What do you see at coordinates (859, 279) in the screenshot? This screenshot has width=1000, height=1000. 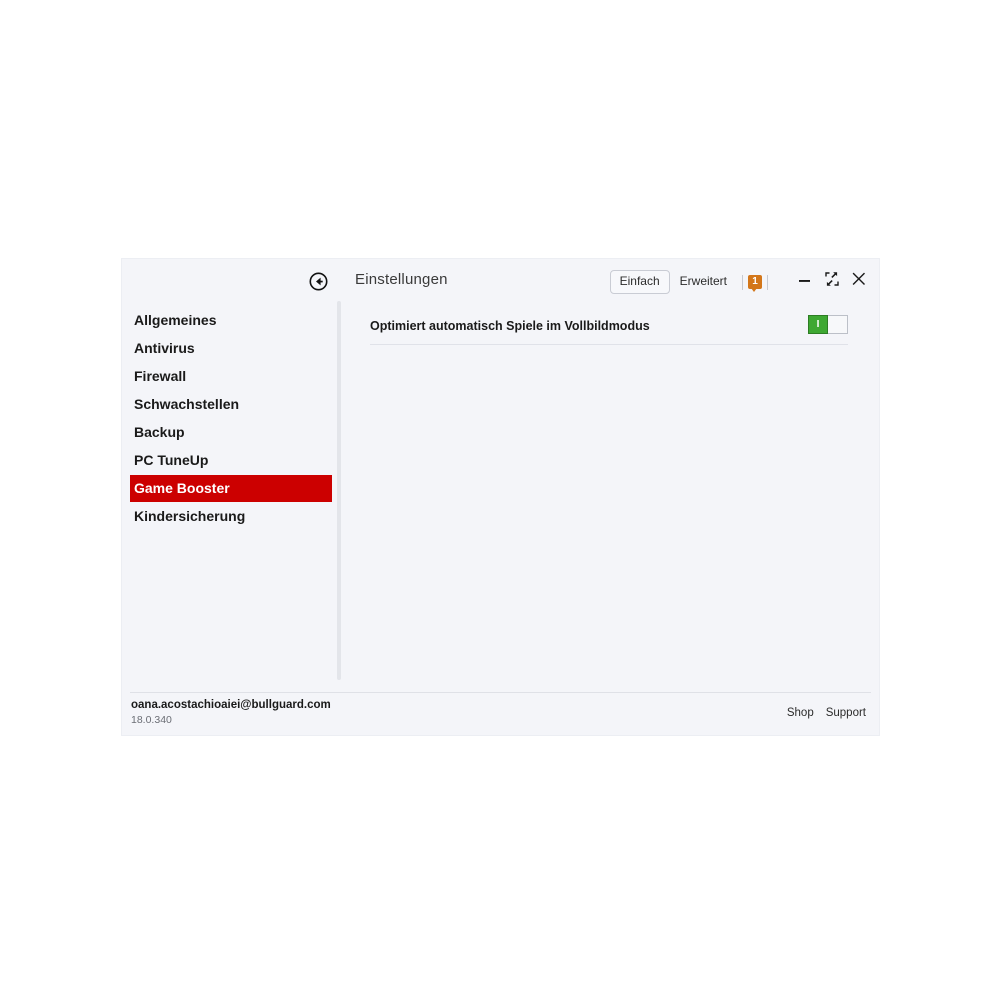 I see `close-icon` at bounding box center [859, 279].